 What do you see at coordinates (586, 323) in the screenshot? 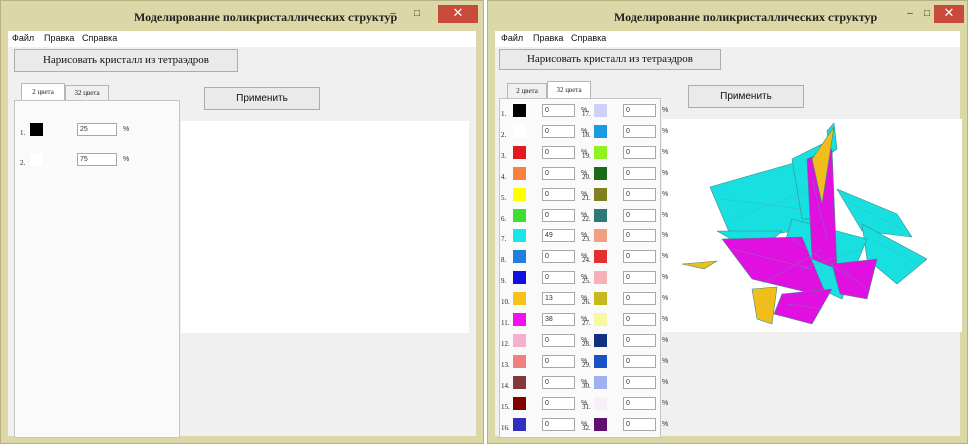
I see `color-number: 27.` at bounding box center [586, 323].